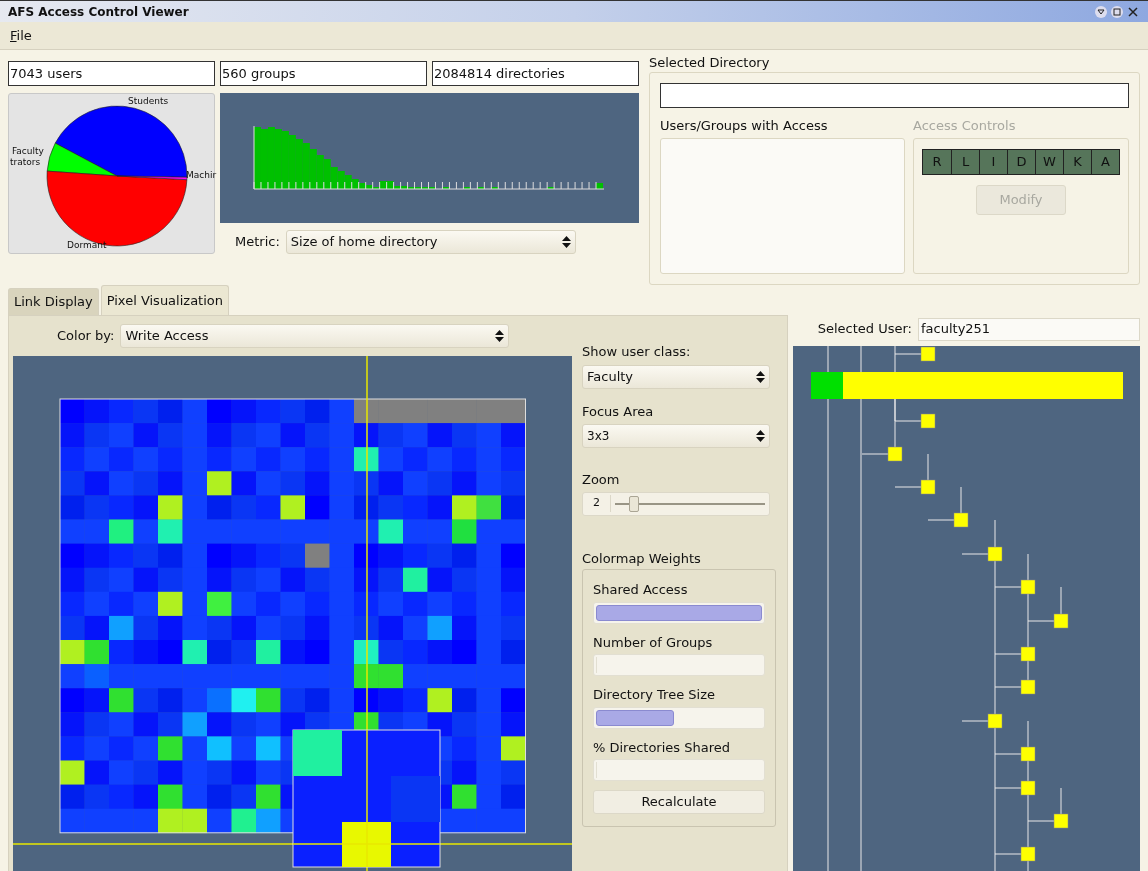 This screenshot has height=871, width=1148. I want to click on slider-handle, so click(634, 503).